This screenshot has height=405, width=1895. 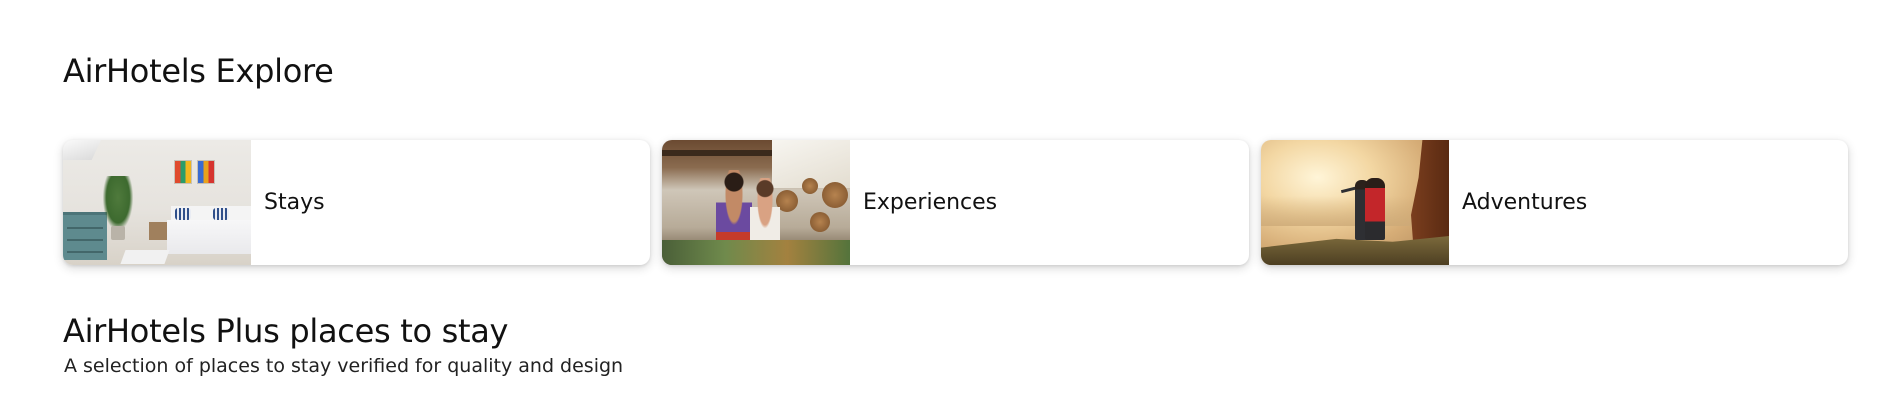 What do you see at coordinates (756, 202) in the screenshot?
I see `experiences-thumbnail-image` at bounding box center [756, 202].